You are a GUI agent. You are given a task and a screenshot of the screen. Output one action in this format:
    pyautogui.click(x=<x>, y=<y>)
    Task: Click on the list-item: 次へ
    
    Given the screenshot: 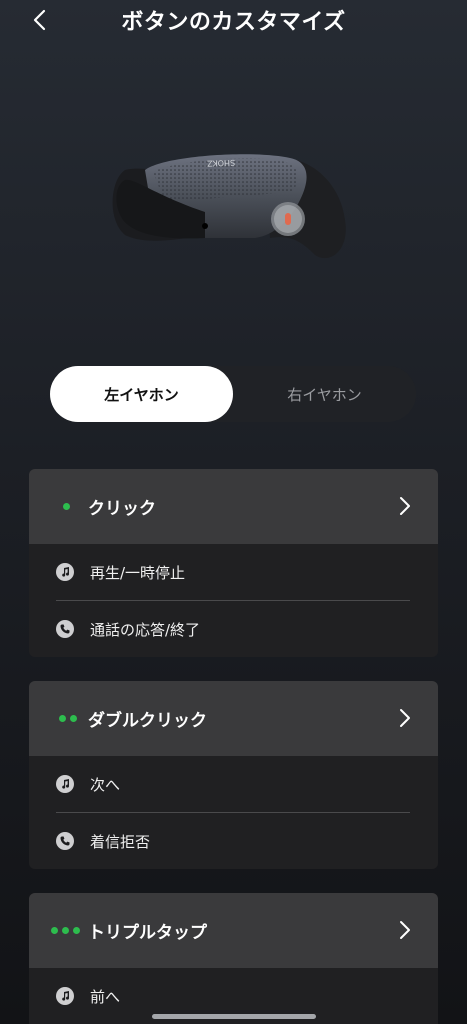 What is the action you would take?
    pyautogui.click(x=233, y=784)
    